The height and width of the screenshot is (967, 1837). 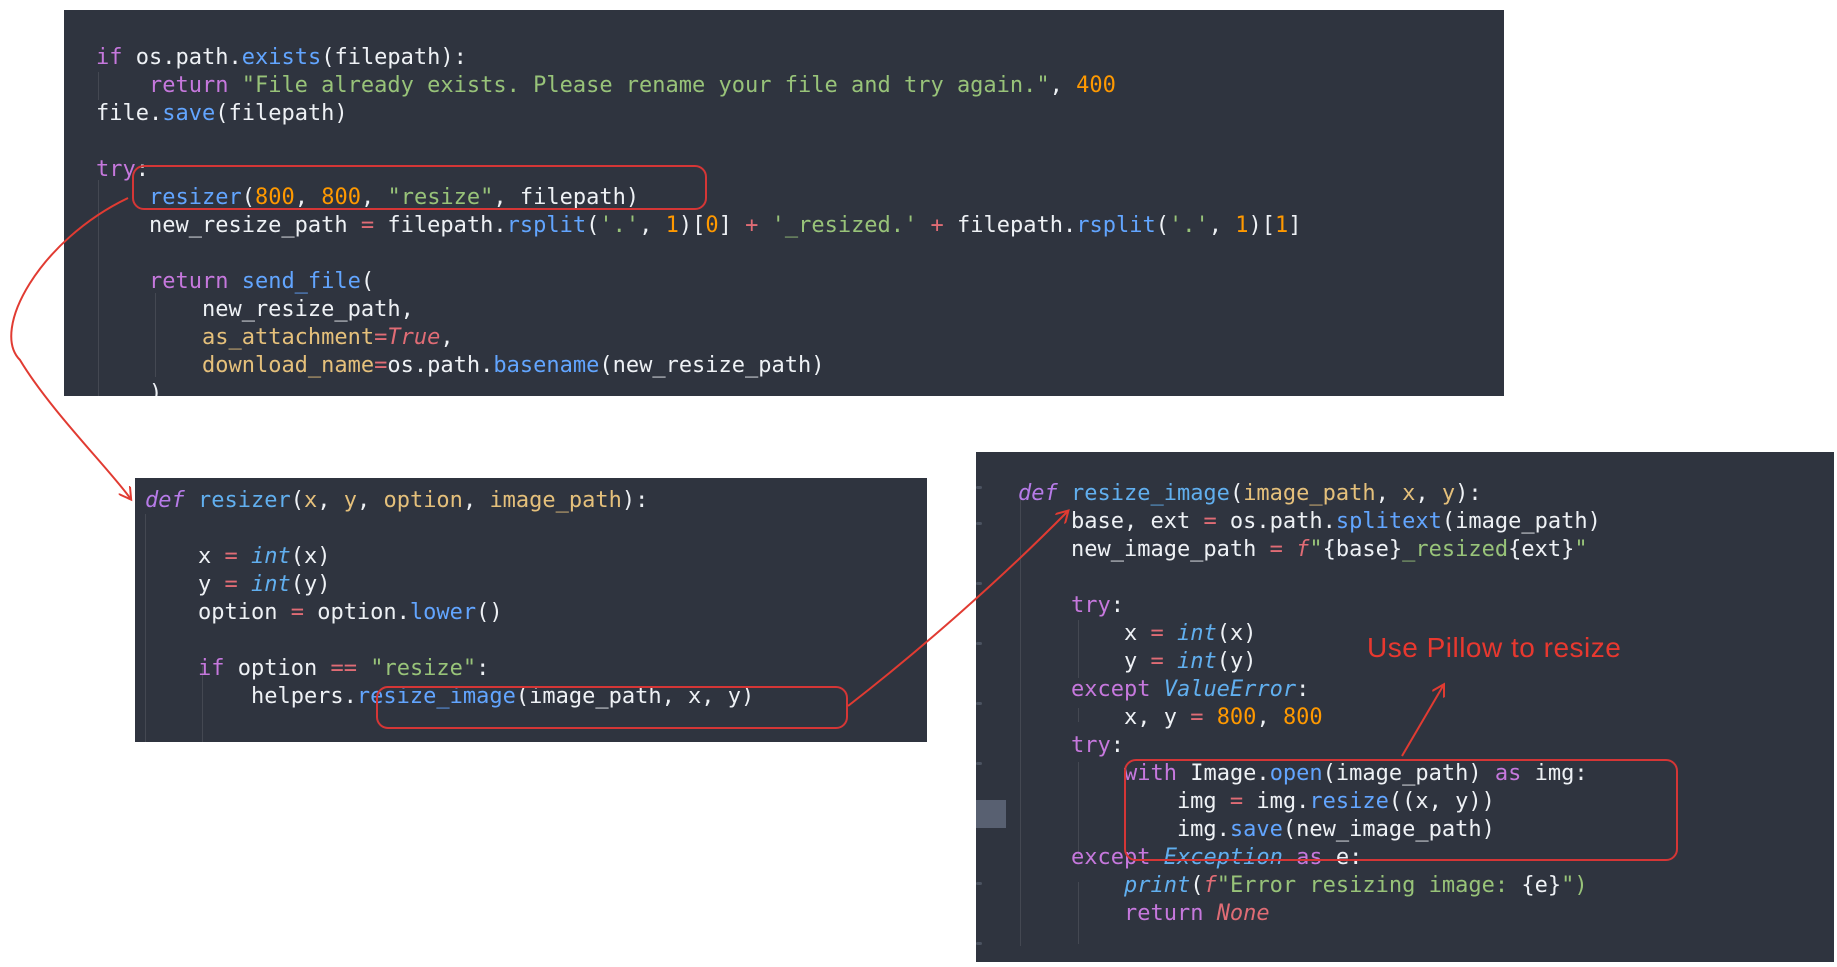 What do you see at coordinates (1468, 493) in the screenshot?
I see `code-token: ):` at bounding box center [1468, 493].